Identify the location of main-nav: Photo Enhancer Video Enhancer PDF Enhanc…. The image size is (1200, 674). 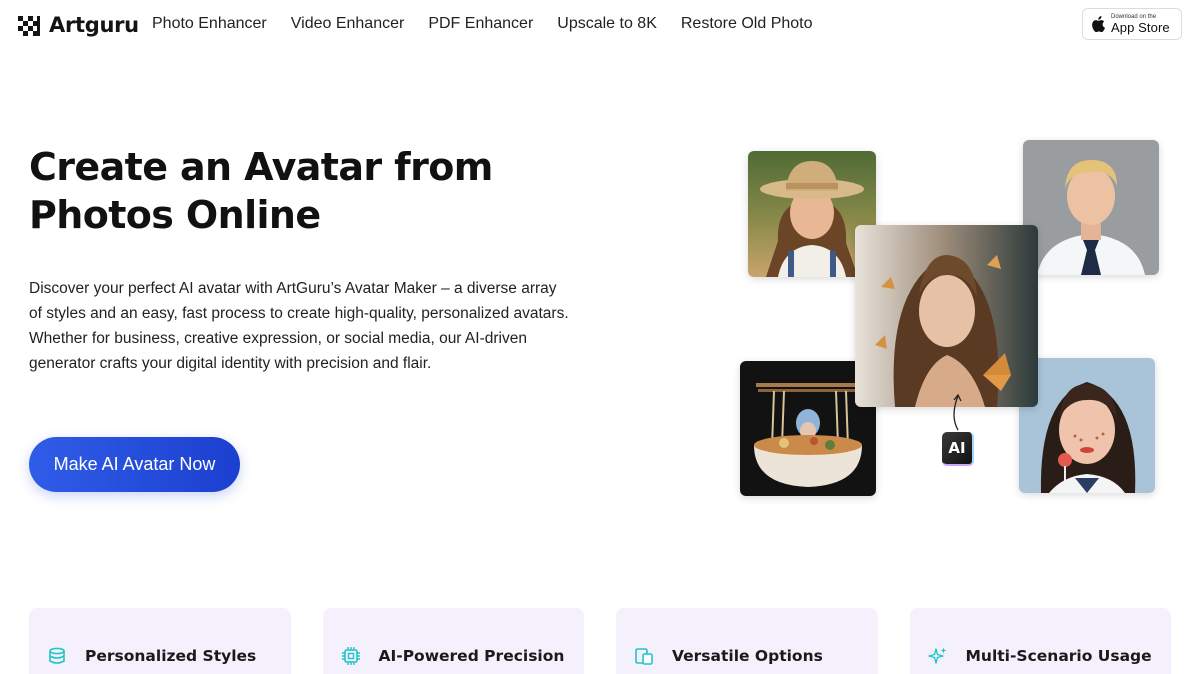
(482, 24).